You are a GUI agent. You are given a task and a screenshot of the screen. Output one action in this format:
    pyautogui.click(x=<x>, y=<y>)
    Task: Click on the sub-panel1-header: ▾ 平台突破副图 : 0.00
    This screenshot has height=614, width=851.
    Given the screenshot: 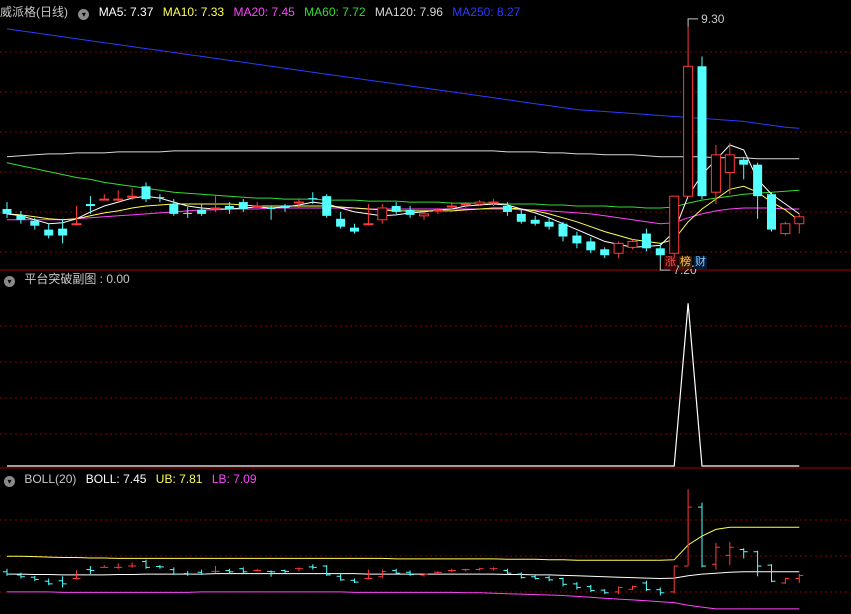 What is the action you would take?
    pyautogui.click(x=68, y=279)
    